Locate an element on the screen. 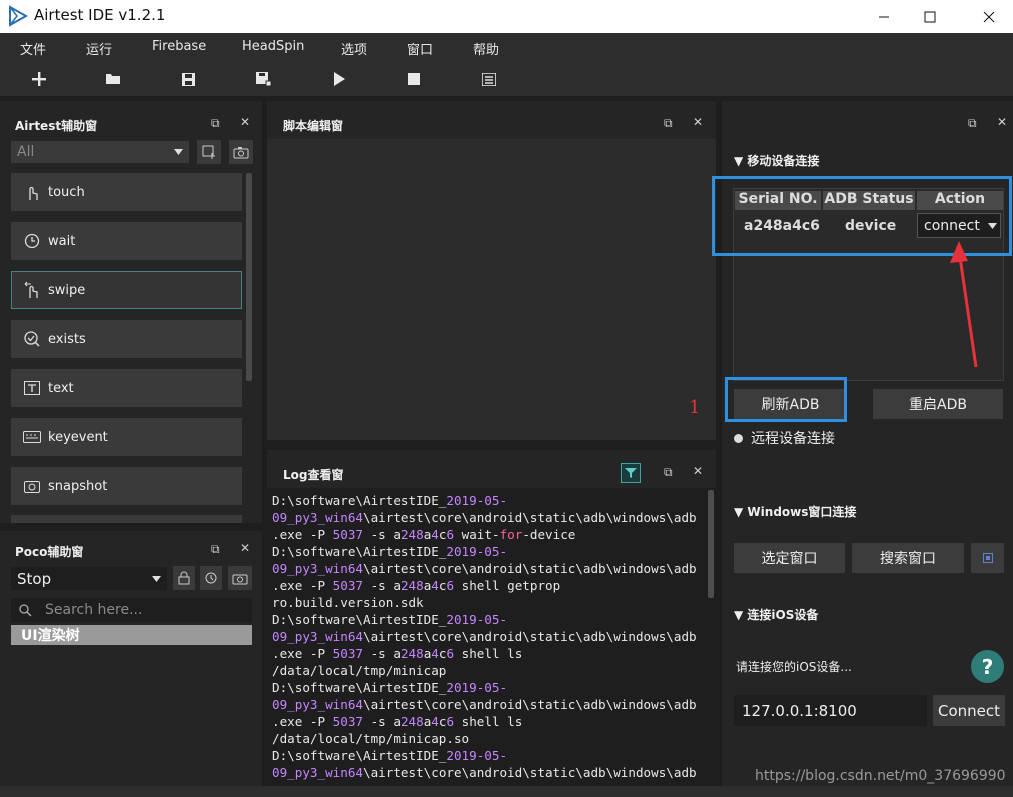  api-text-label: text is located at coordinates (61, 388).